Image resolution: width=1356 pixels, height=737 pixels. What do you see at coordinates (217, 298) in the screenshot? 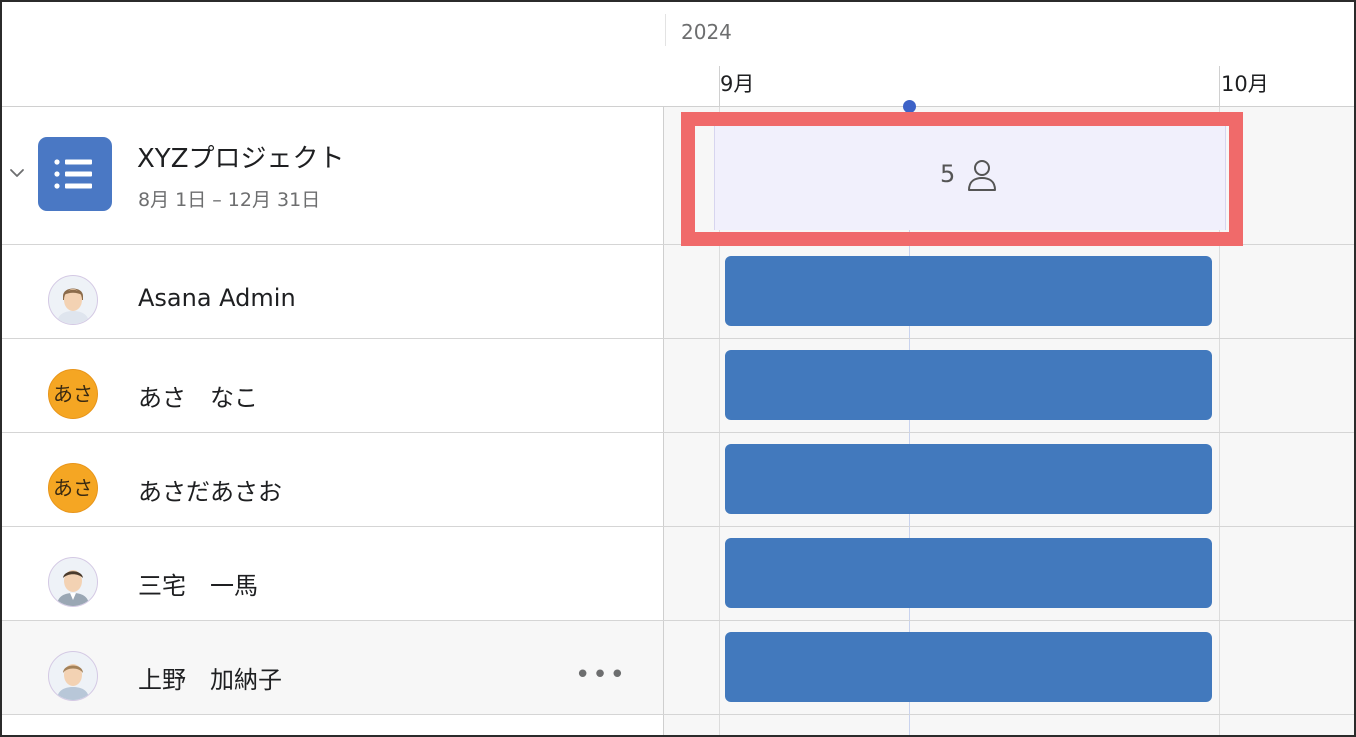
I see `member-name: Asana Admin` at bounding box center [217, 298].